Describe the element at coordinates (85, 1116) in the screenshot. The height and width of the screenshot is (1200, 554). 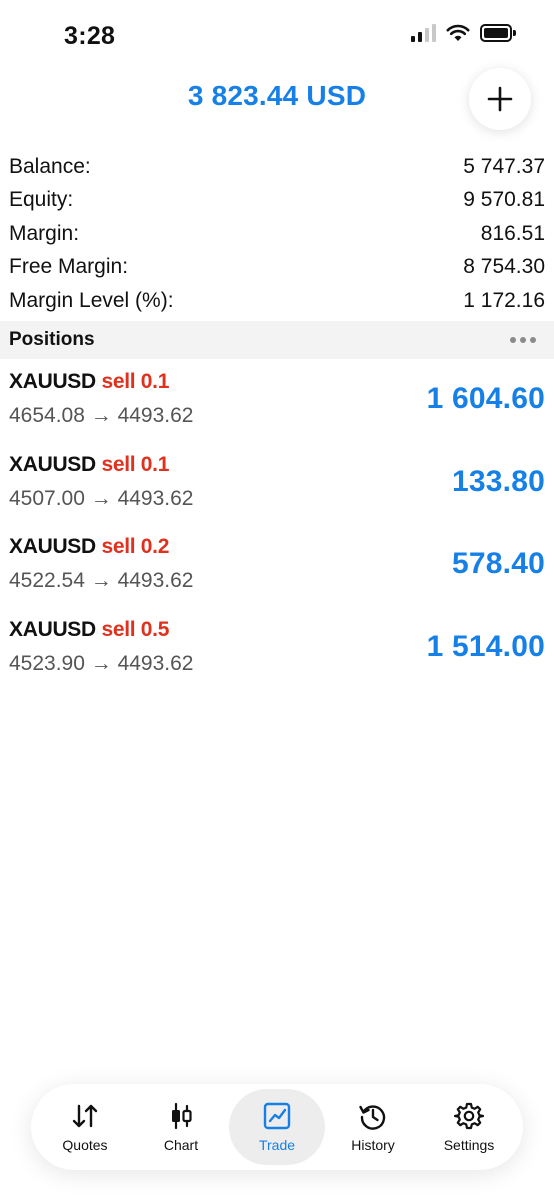
I see `quotes-arrows-icon` at that location.